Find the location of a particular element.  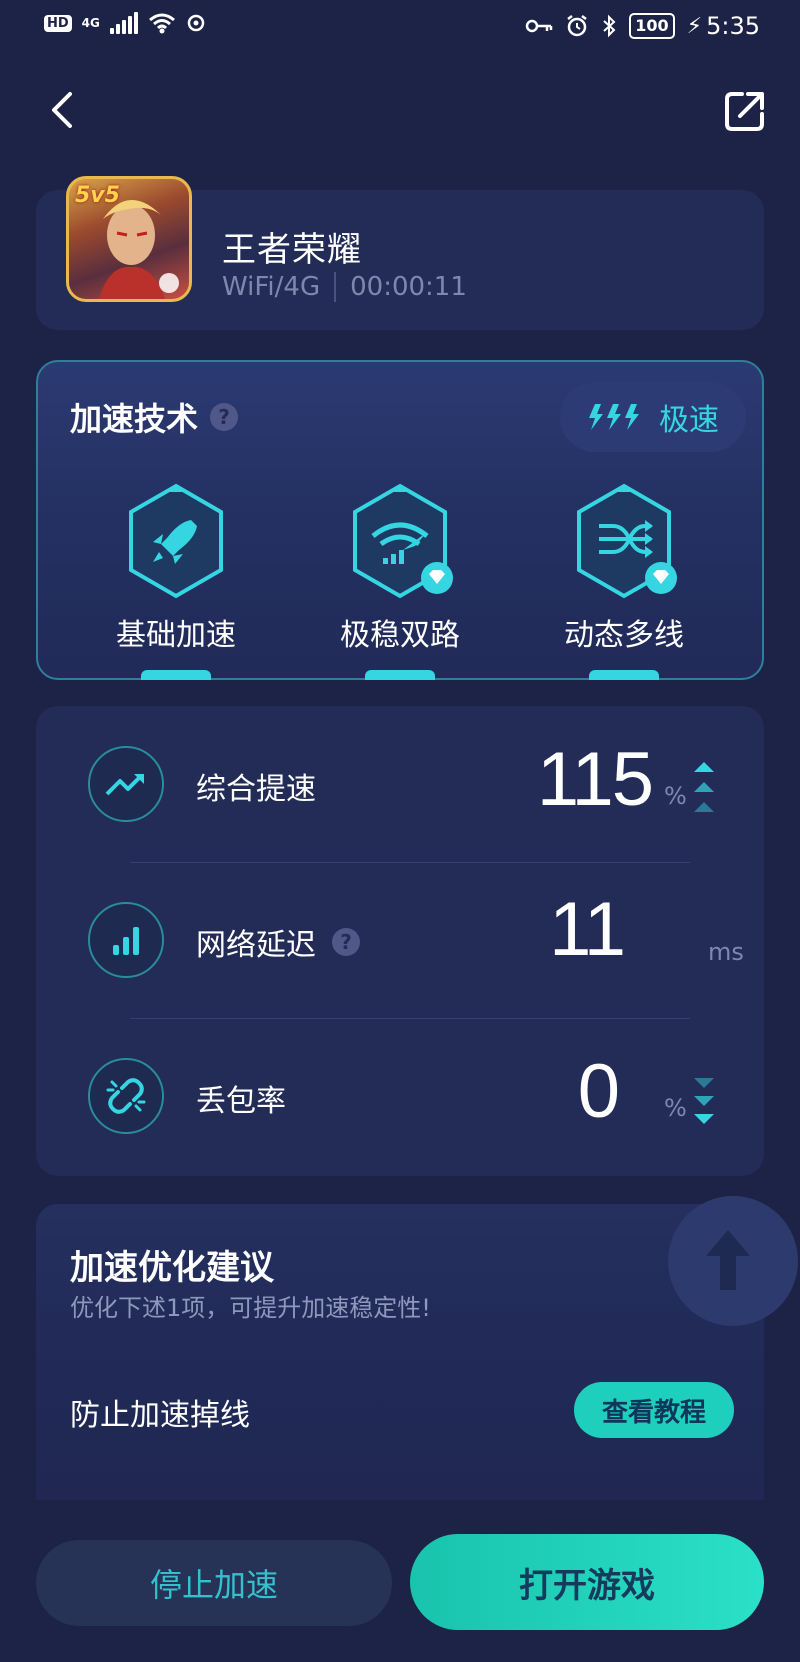

alarm-icon is located at coordinates (577, 26).